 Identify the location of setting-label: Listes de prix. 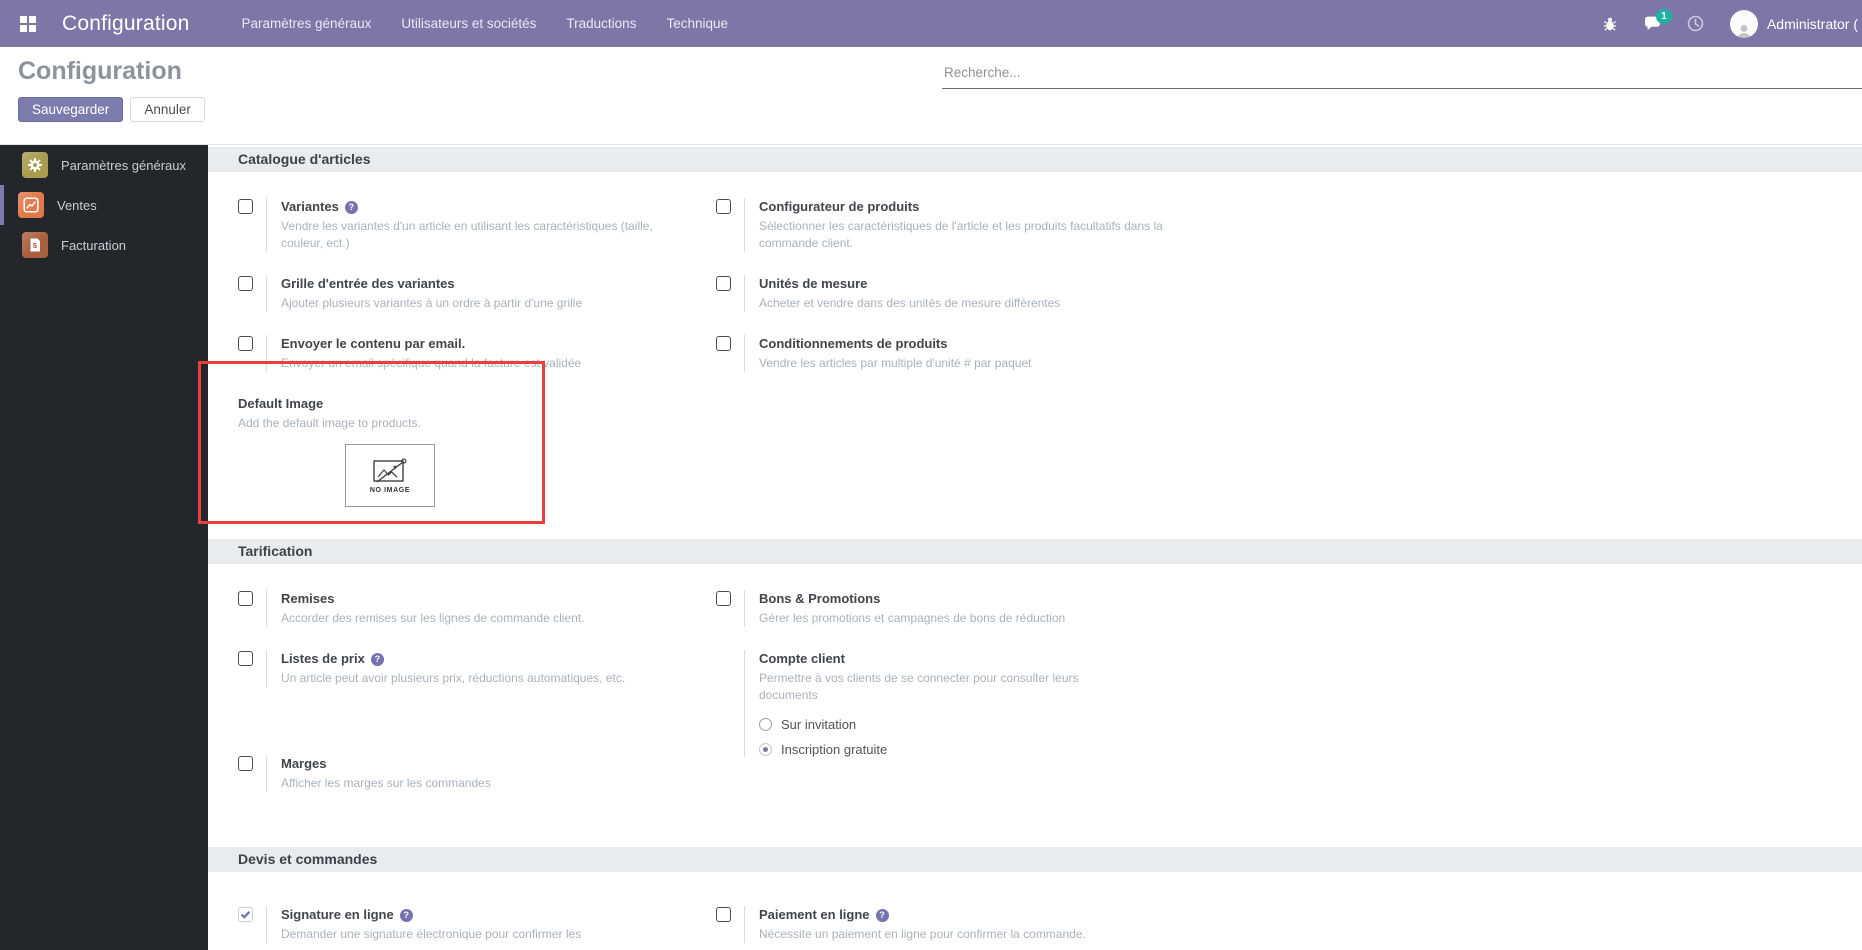
(323, 658).